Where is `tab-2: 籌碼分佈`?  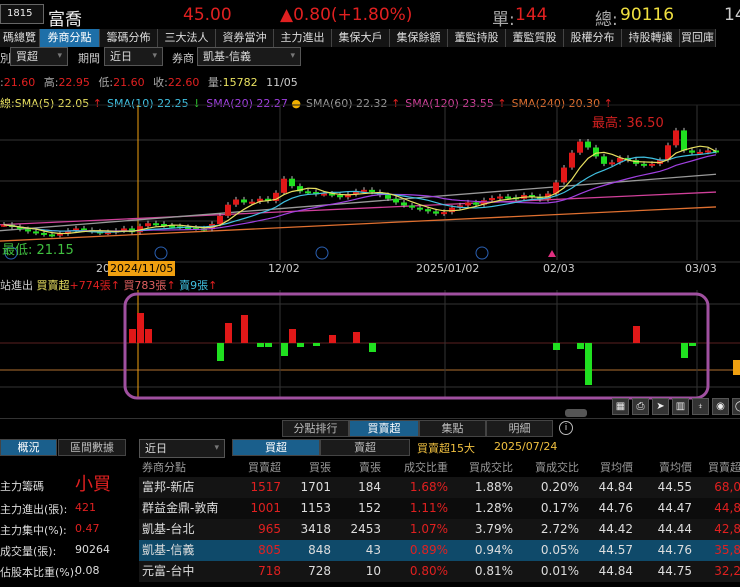
tab-2: 籌碼分佈 is located at coordinates (129, 38).